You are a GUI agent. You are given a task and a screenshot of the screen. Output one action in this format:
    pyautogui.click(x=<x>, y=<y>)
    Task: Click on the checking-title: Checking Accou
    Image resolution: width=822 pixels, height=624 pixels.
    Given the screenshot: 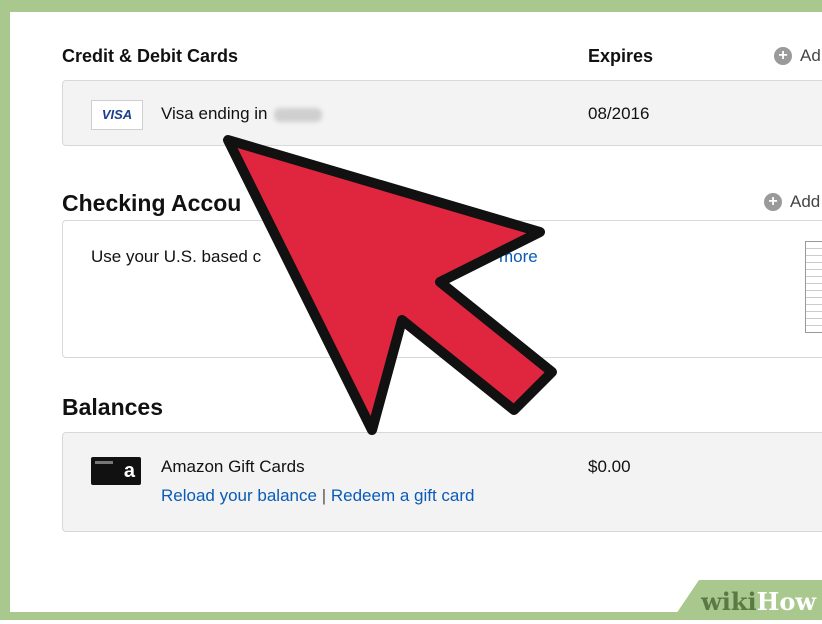 What is the action you would take?
    pyautogui.click(x=152, y=203)
    